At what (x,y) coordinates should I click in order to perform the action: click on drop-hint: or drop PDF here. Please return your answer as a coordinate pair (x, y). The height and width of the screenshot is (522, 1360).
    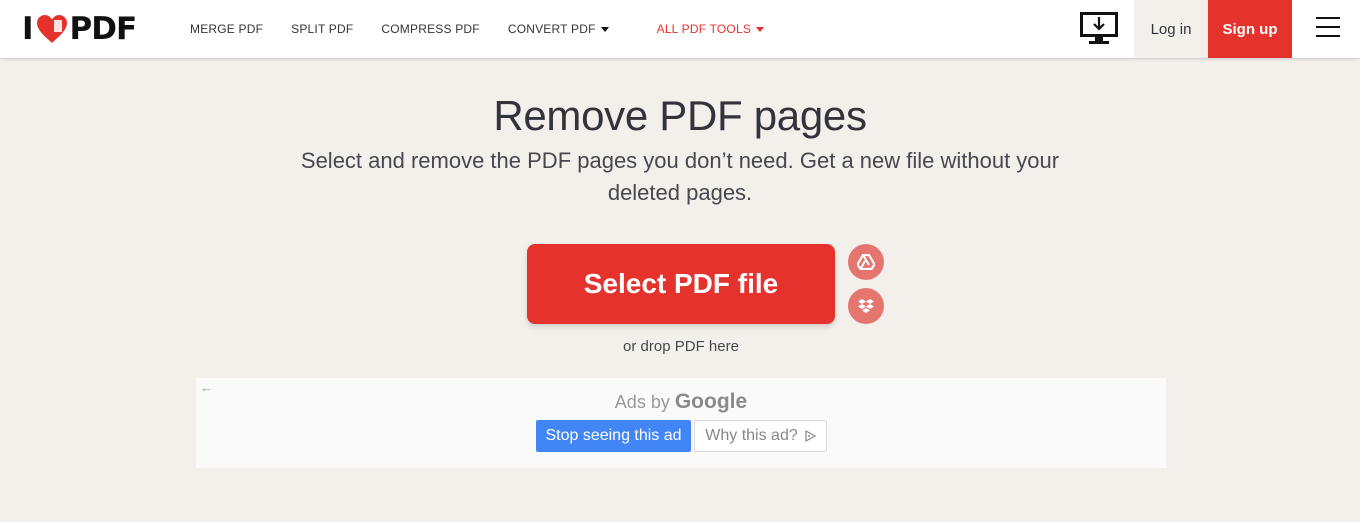
    Looking at the image, I should click on (681, 346).